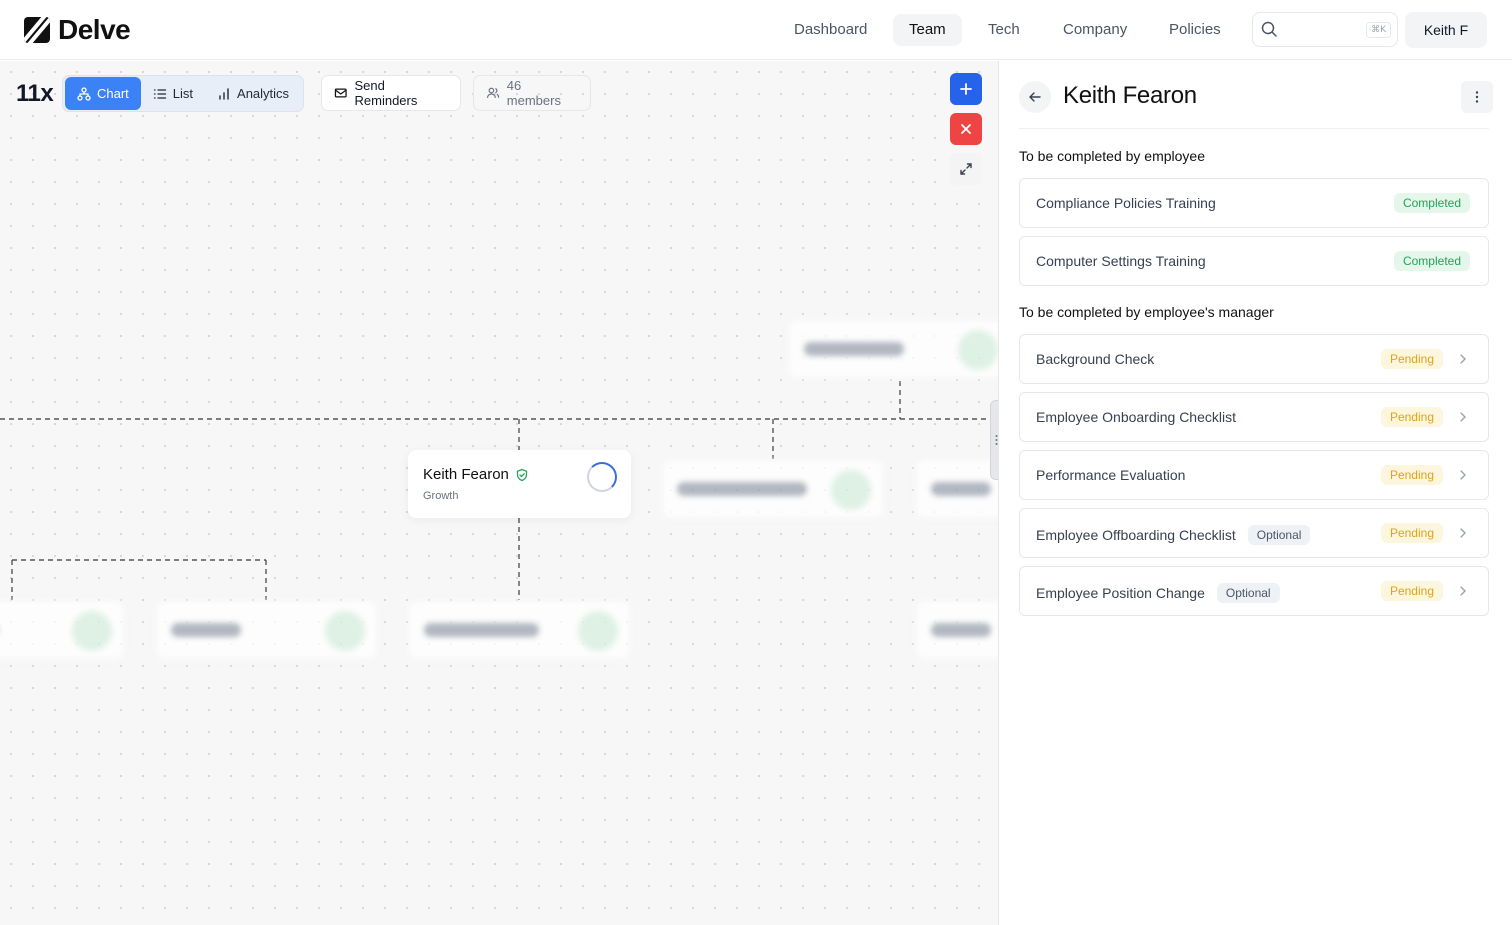  What do you see at coordinates (441, 496) in the screenshot?
I see `node-department: Growth` at bounding box center [441, 496].